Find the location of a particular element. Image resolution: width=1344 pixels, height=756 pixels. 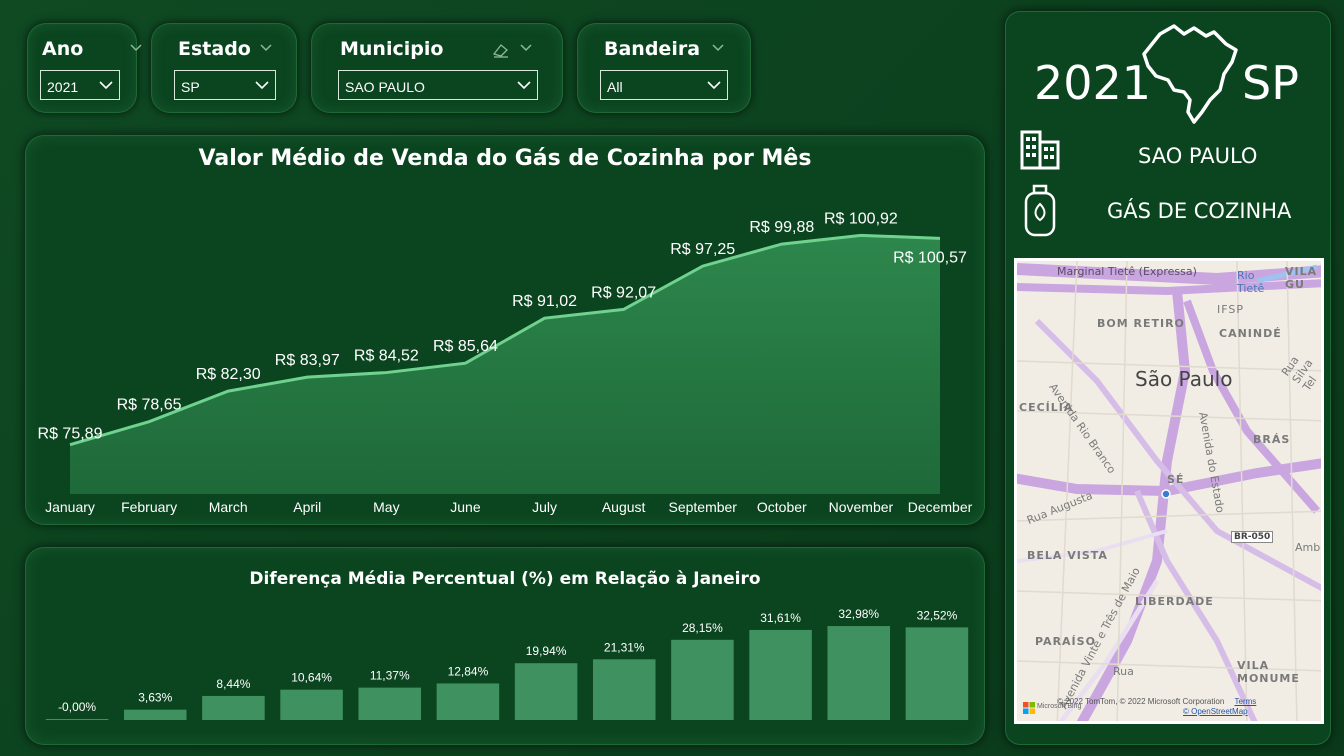

map-district-label: BRÁS is located at coordinates (1272, 439).